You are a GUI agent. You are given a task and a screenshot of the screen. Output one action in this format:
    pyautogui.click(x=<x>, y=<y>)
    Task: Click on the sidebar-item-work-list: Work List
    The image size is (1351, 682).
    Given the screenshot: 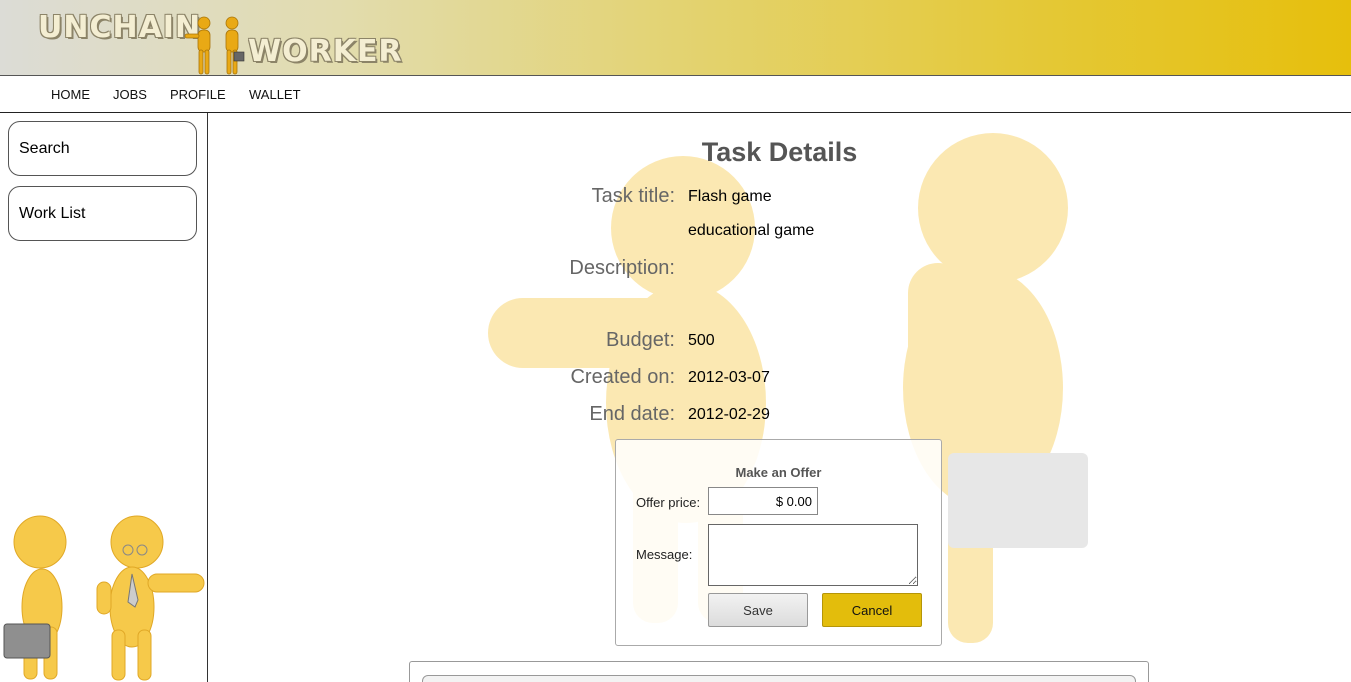 What is the action you would take?
    pyautogui.click(x=102, y=213)
    